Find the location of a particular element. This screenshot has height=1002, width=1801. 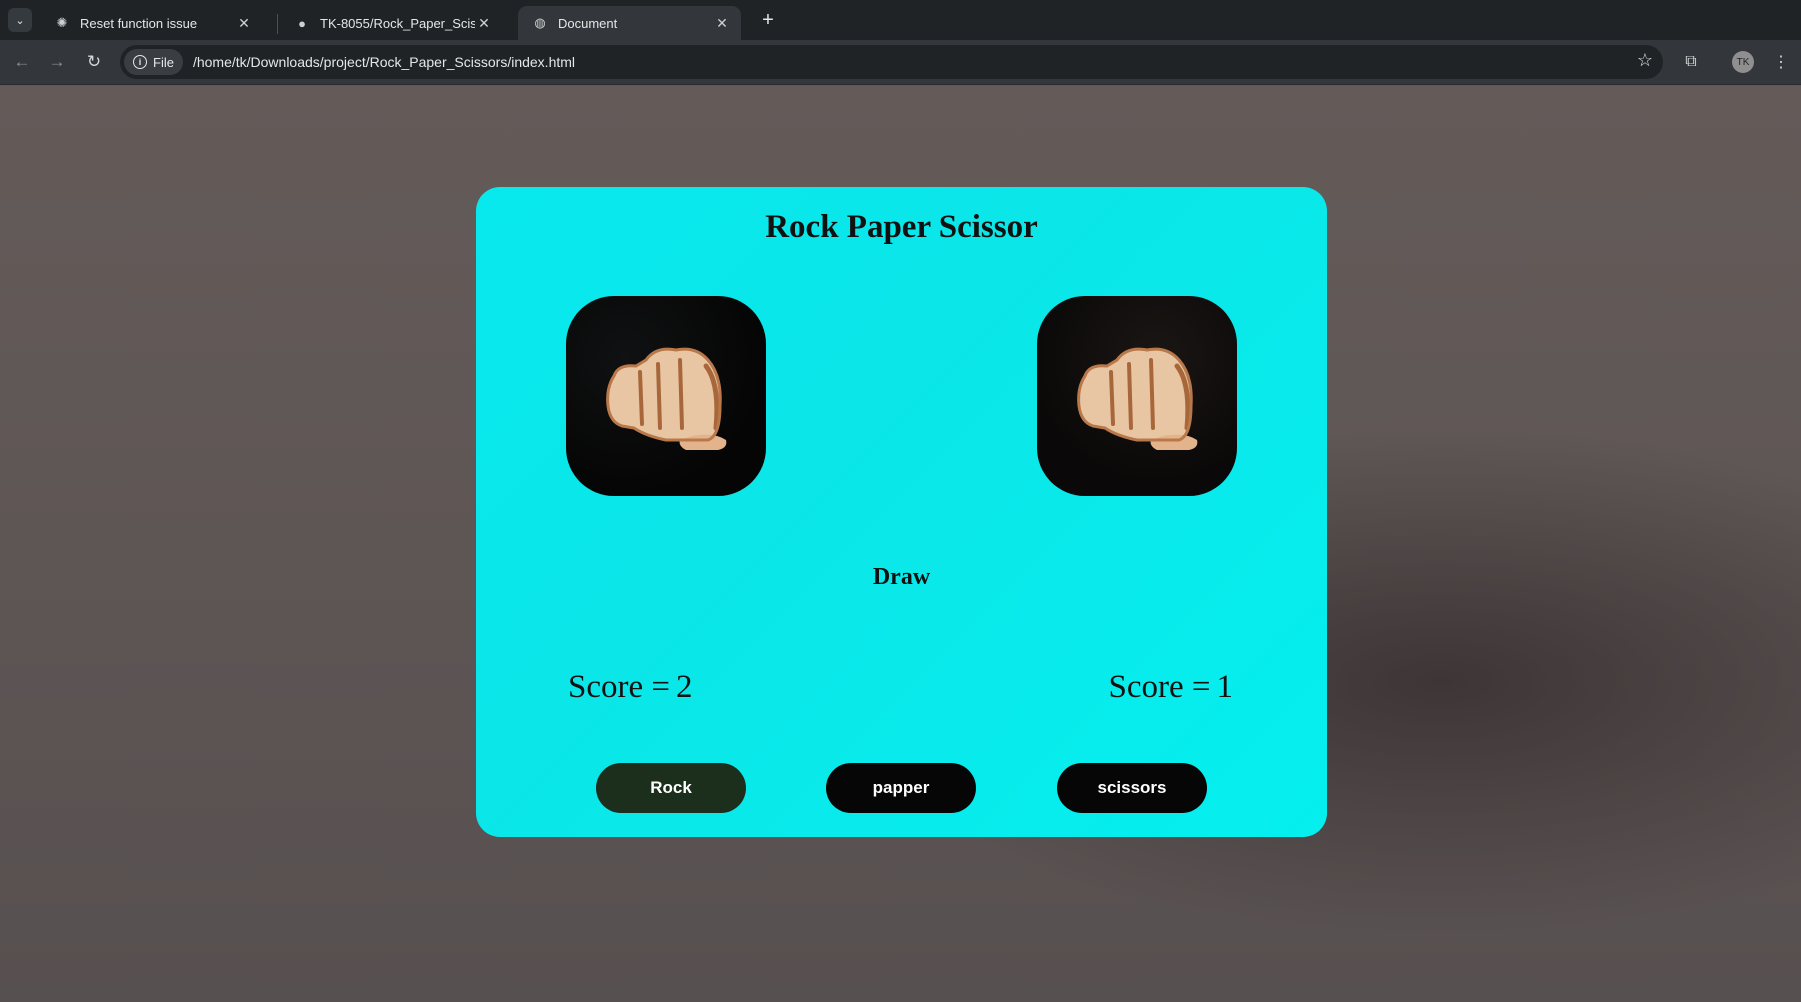

score-value: 1 is located at coordinates (1225, 687).